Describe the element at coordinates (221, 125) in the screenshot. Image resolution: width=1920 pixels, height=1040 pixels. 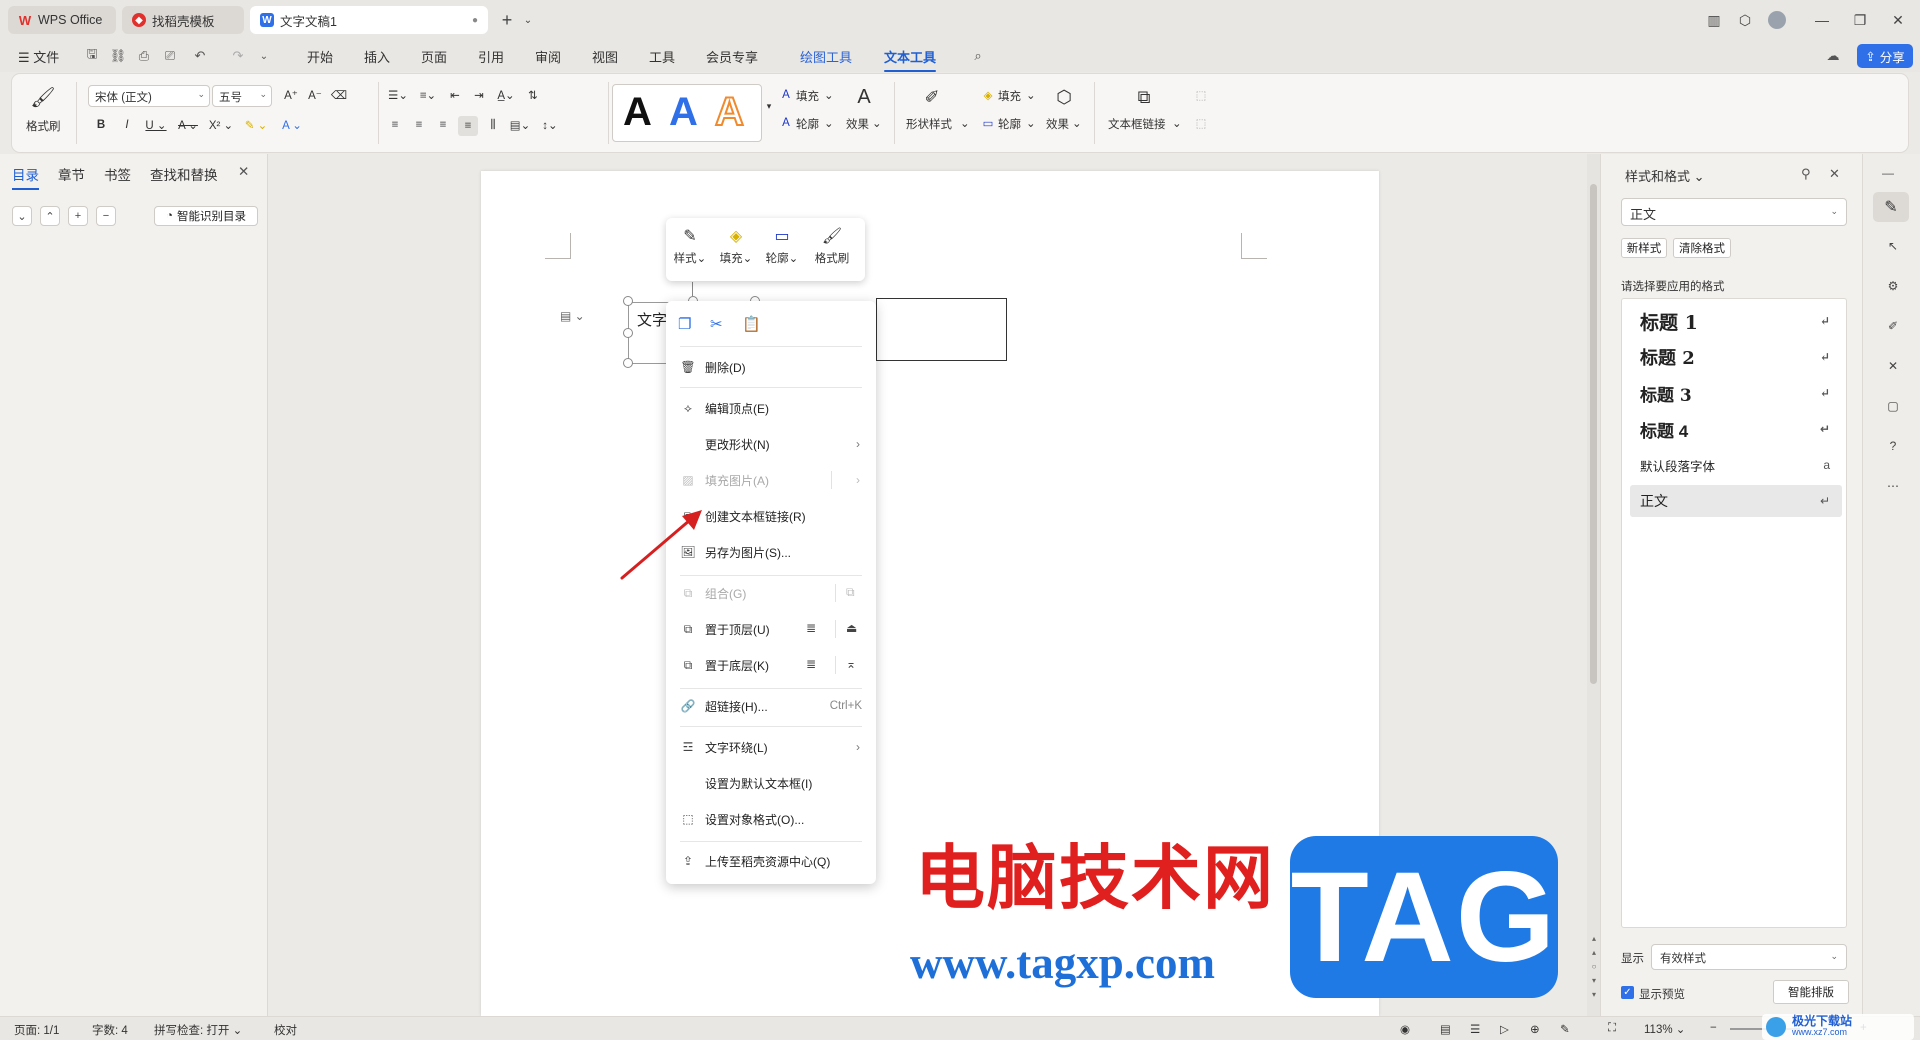
I see `superscript-icon: X² ⌄` at that location.